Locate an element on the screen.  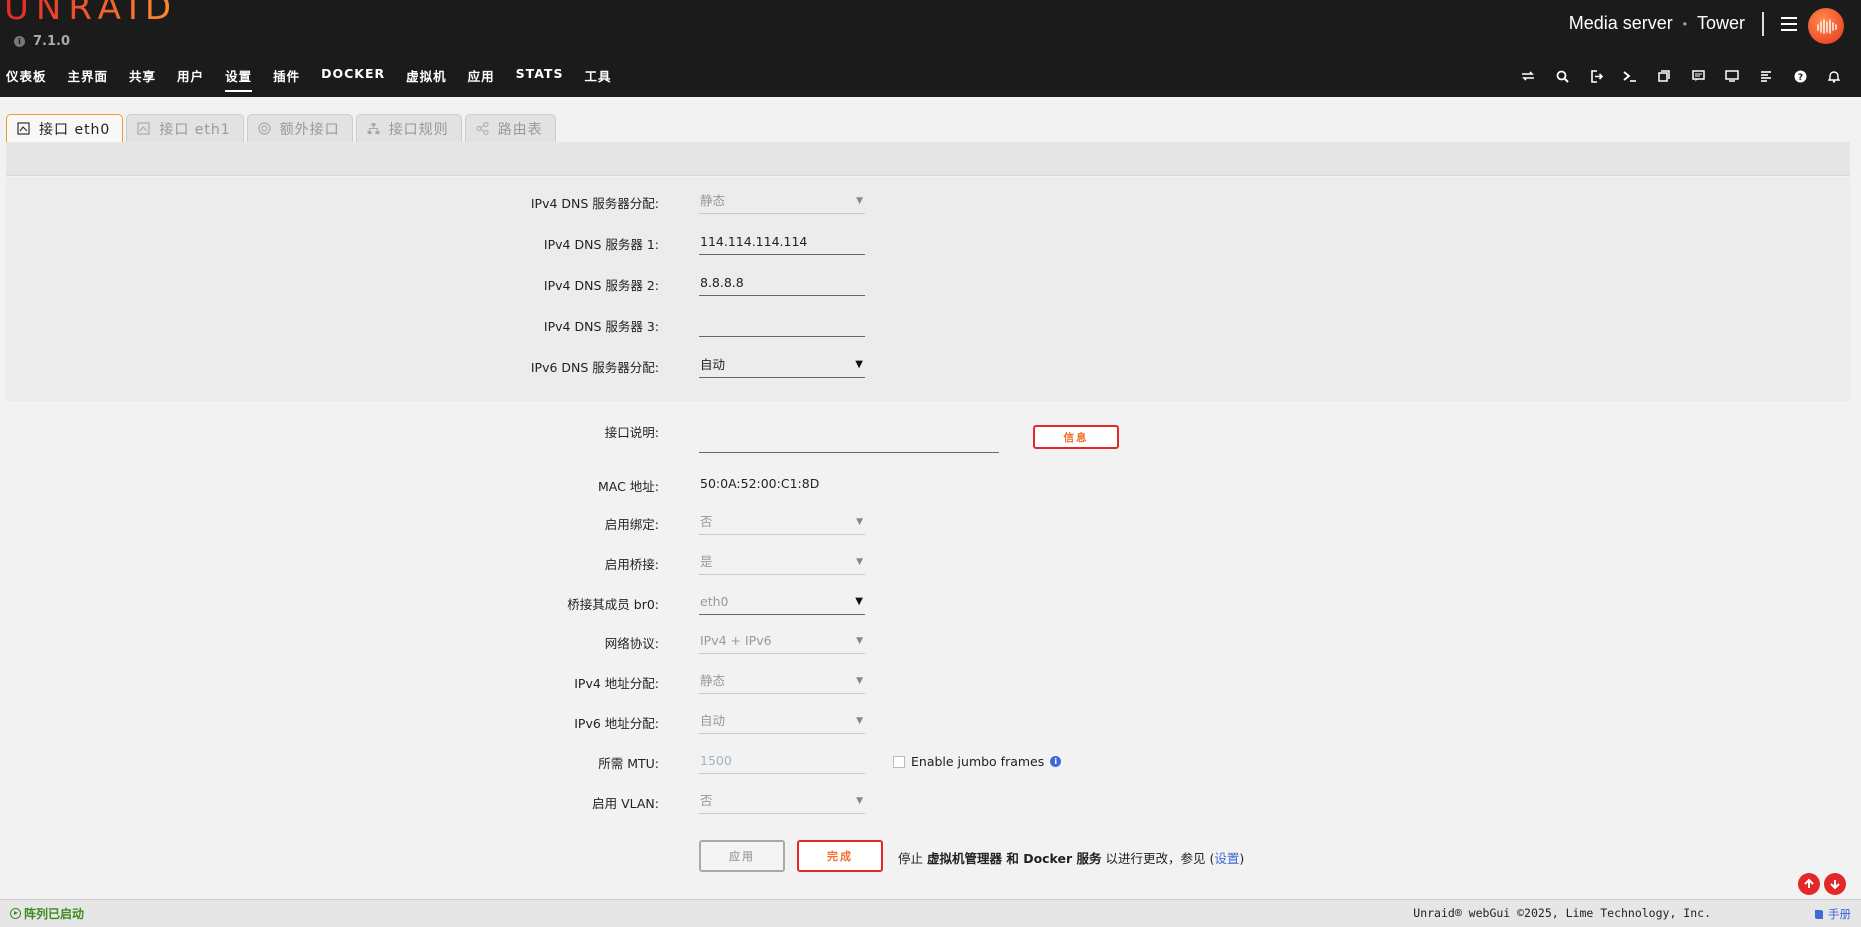
version-info: i 7.1.0 is located at coordinates (42, 41).